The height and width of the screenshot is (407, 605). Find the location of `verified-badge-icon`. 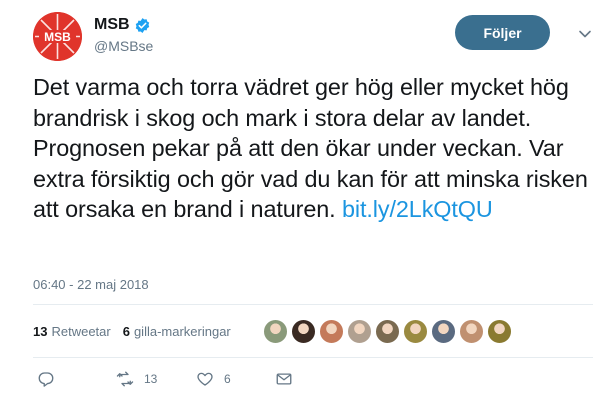

verified-badge-icon is located at coordinates (142, 25).